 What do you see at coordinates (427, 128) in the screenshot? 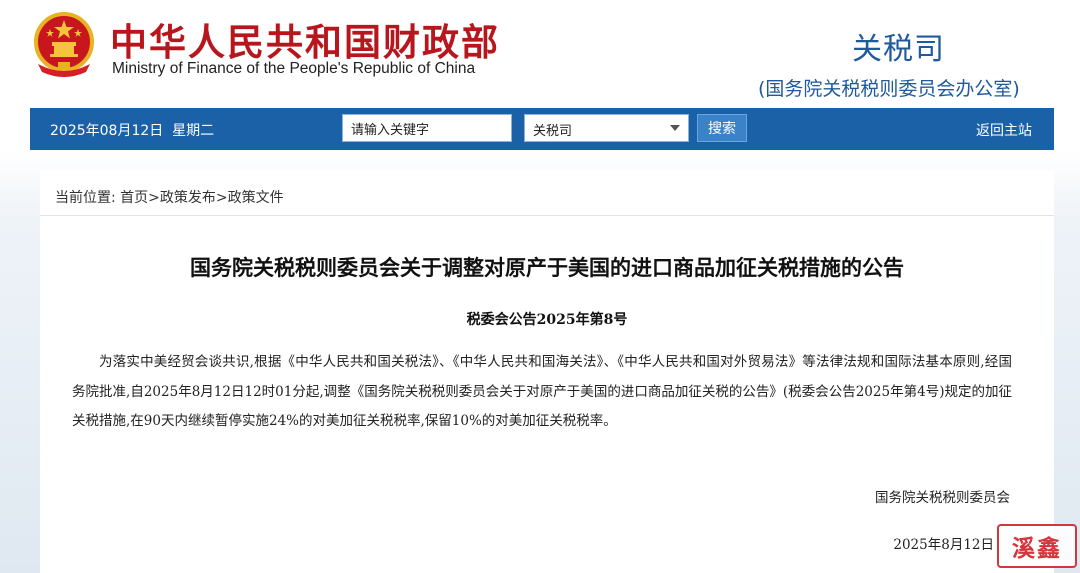
I see `search-input` at bounding box center [427, 128].